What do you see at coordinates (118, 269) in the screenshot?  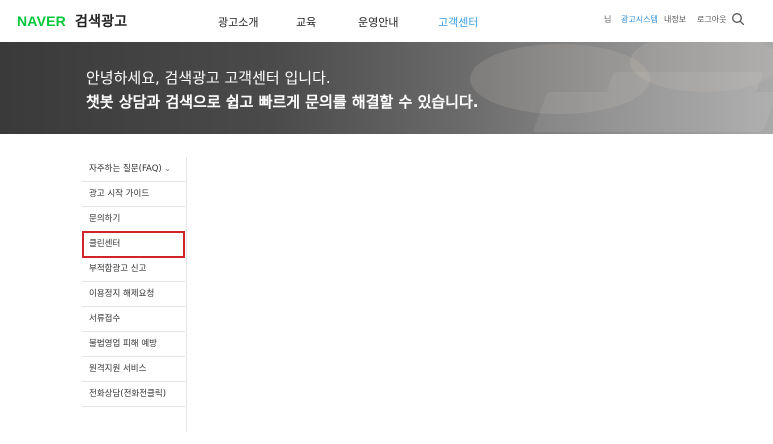 I see `sidebar-item-label: 부적합광고 신고` at bounding box center [118, 269].